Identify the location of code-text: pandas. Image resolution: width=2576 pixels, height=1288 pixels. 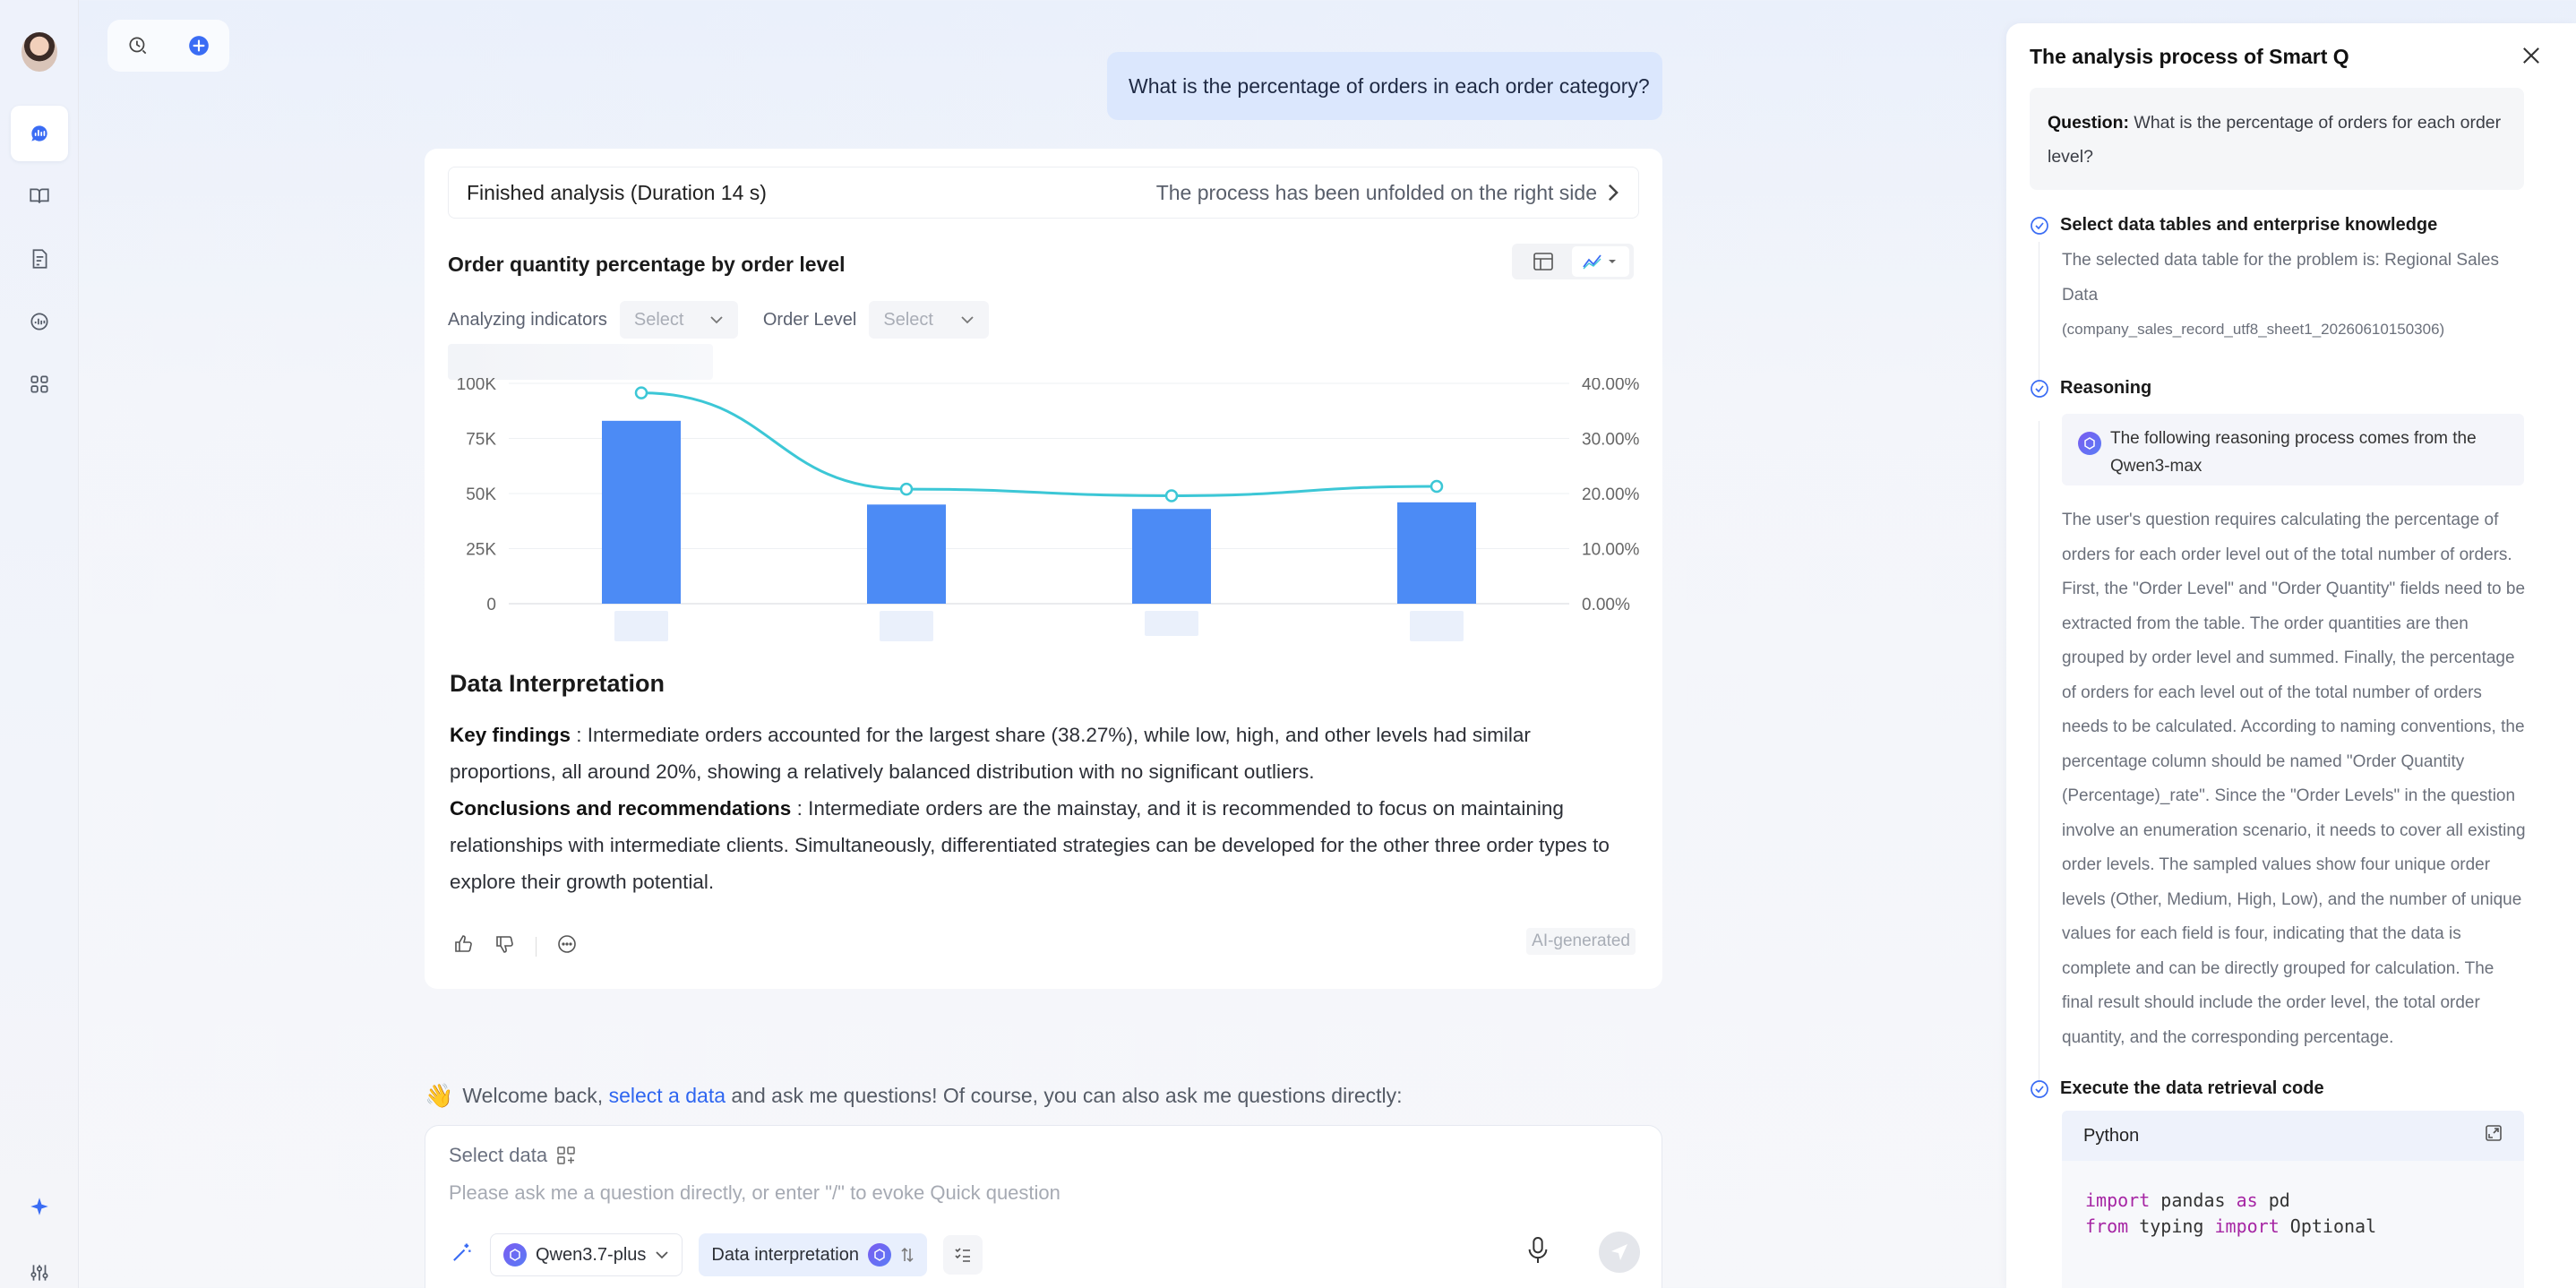
(2193, 1200).